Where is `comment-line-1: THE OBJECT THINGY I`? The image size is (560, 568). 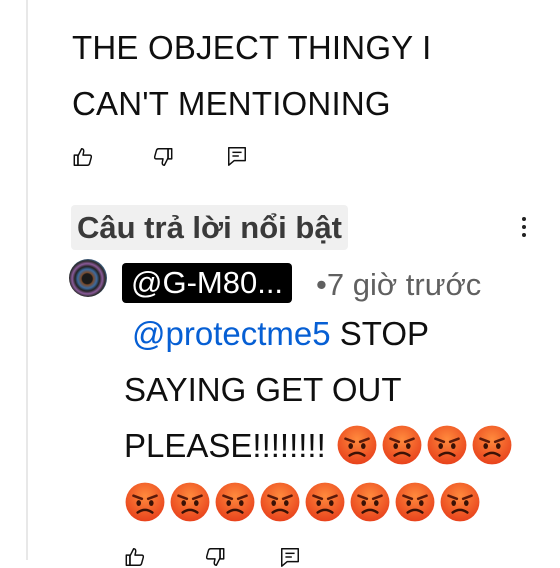
comment-line-1: THE OBJECT THINGY I is located at coordinates (252, 47).